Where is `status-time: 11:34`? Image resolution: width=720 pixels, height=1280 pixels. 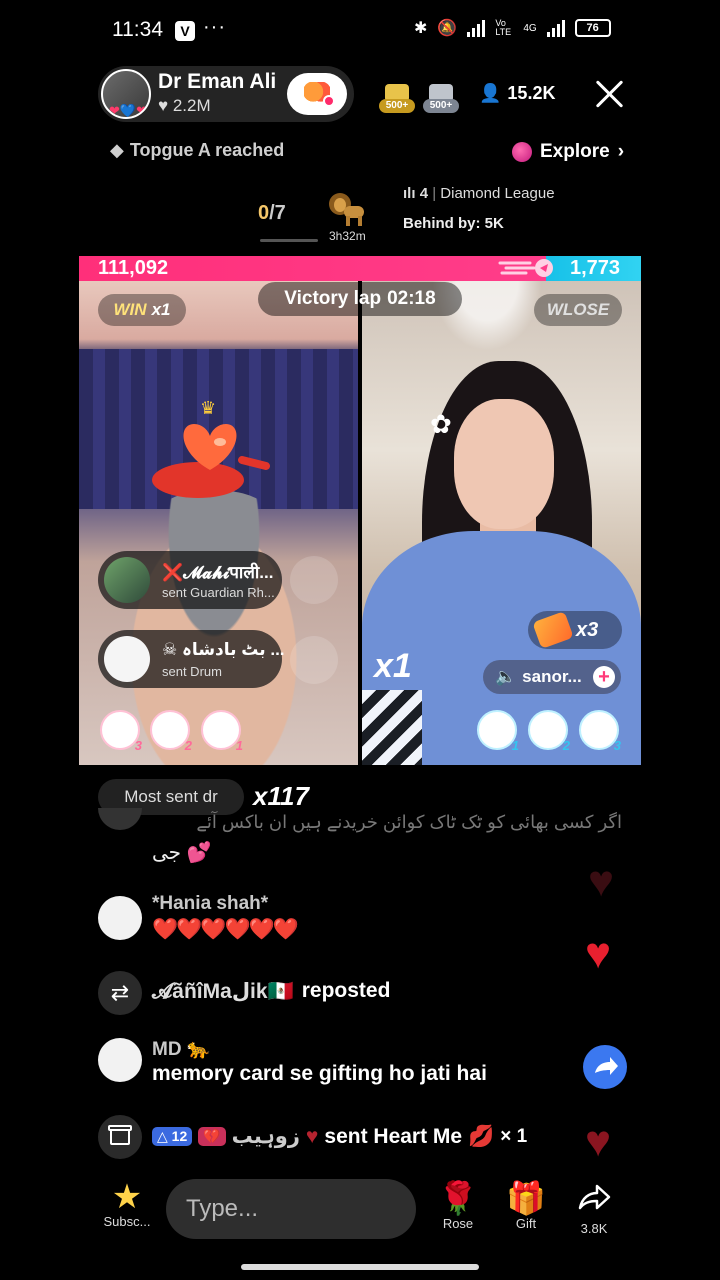
status-time: 11:34 is located at coordinates (137, 29).